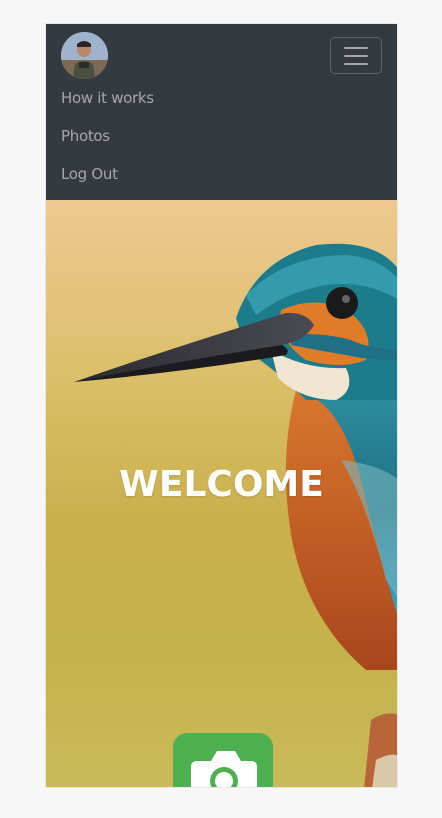 This screenshot has width=442, height=818. Describe the element at coordinates (85, 136) in the screenshot. I see `nav-link-photos: Photos` at that location.